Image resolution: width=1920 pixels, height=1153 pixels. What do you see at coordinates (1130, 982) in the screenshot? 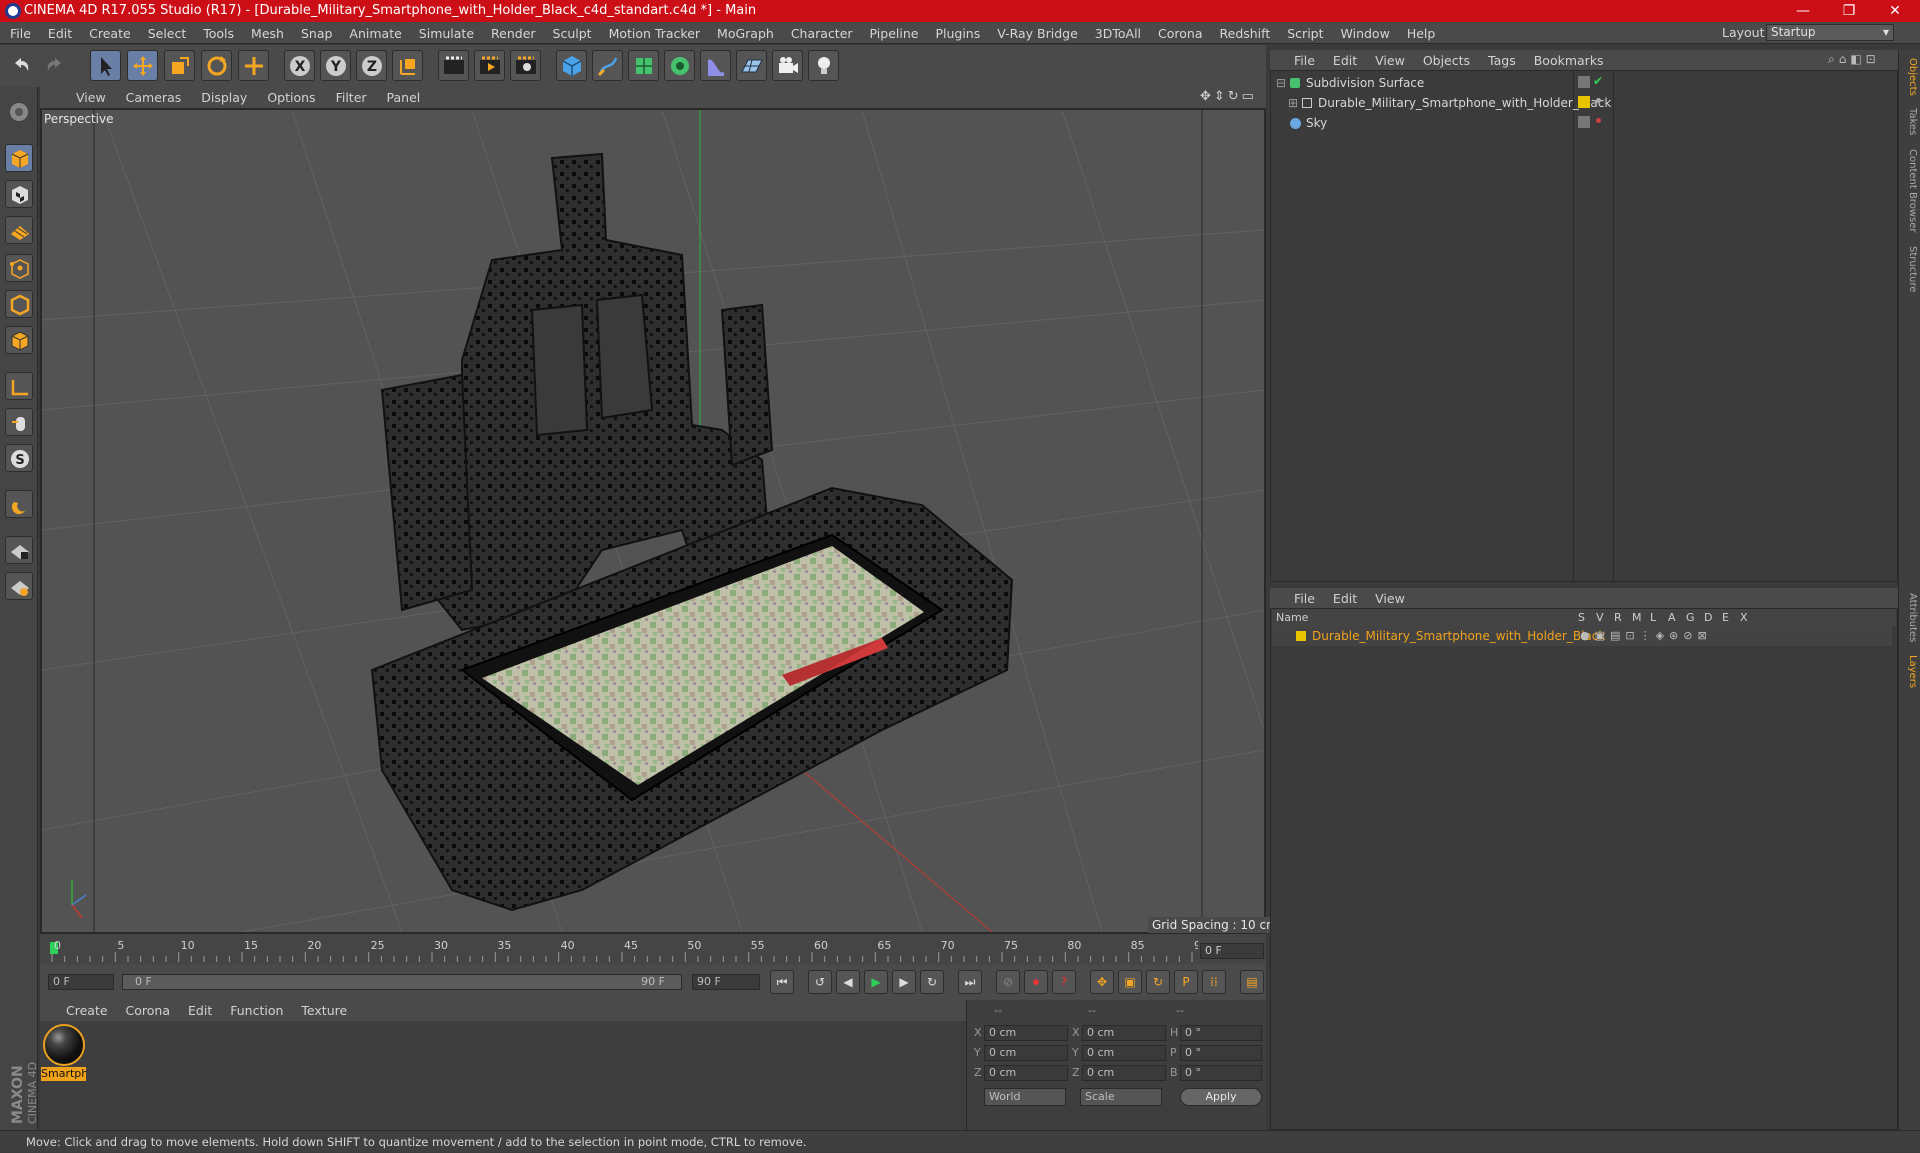
I see `key-scale-button: ▣` at bounding box center [1130, 982].